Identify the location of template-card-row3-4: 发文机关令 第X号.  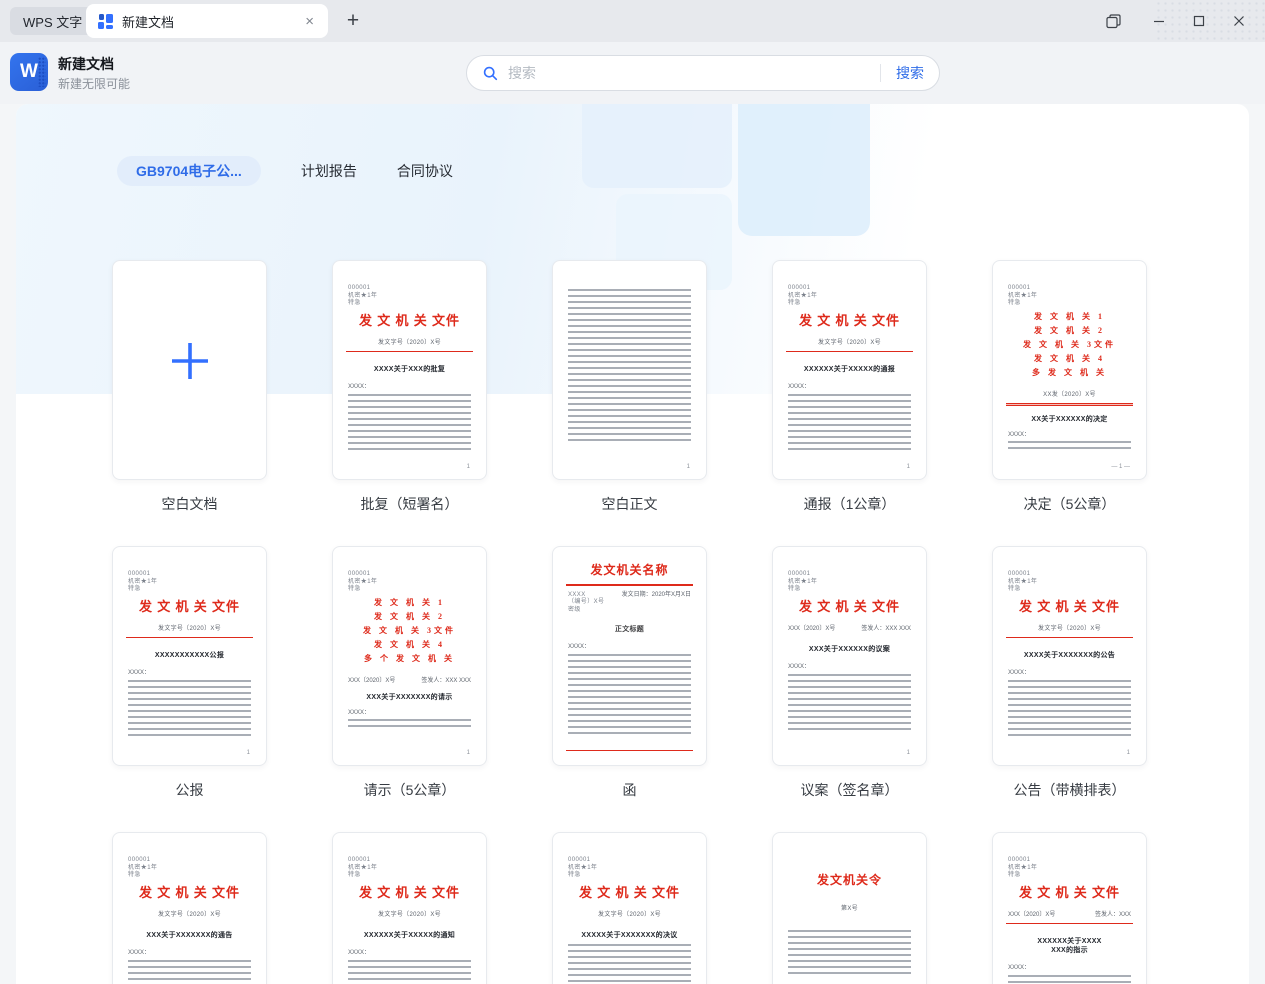
(849, 908).